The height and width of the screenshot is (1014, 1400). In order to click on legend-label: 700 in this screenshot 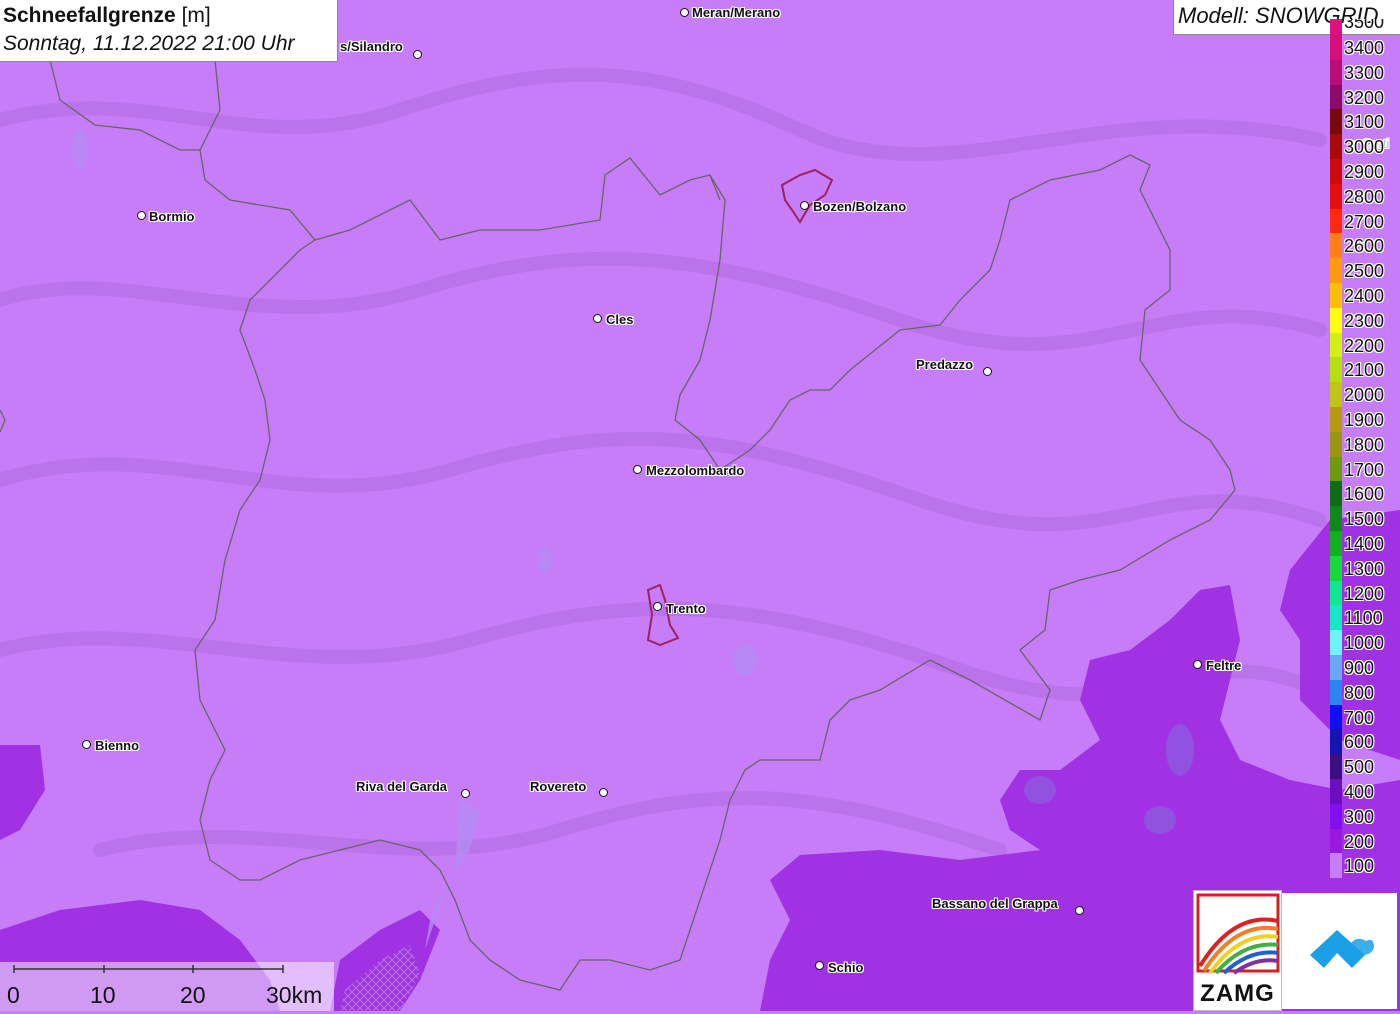, I will do `click(1359, 717)`.